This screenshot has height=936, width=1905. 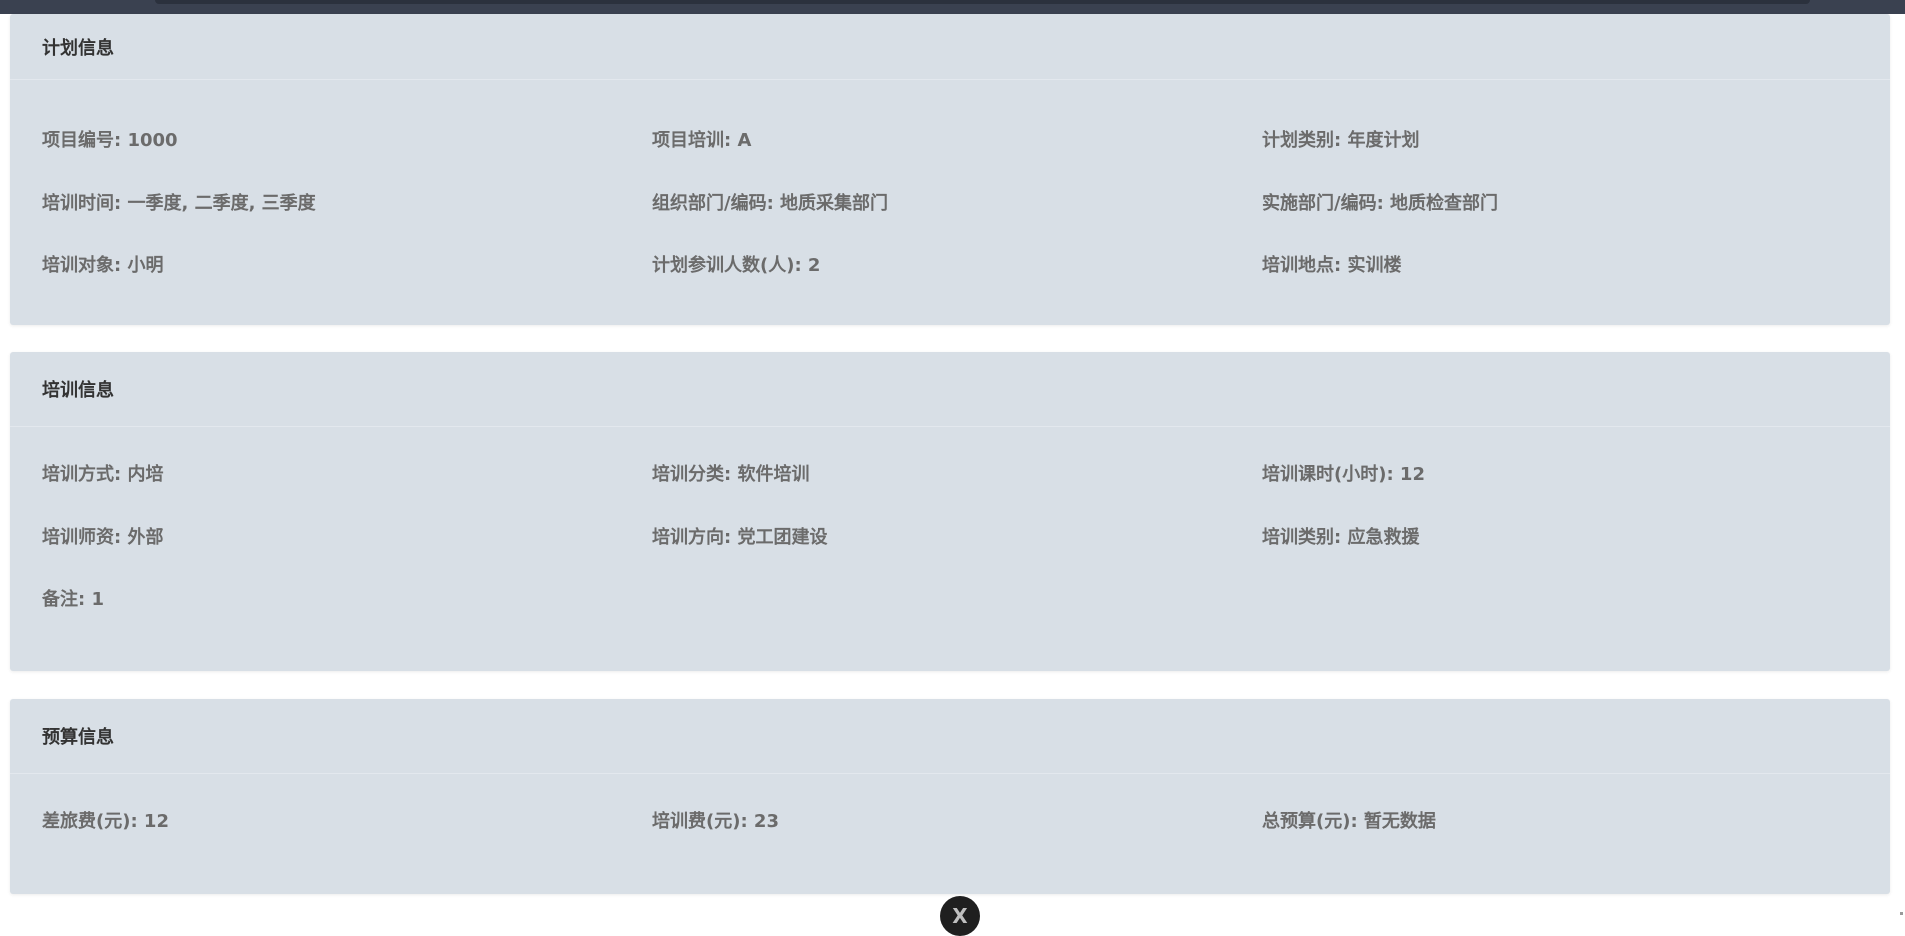 What do you see at coordinates (950, 475) in the screenshot?
I see `training-row: 培训方式: 内培 培训分类: 软件培训 培训课时(小时): 12` at bounding box center [950, 475].